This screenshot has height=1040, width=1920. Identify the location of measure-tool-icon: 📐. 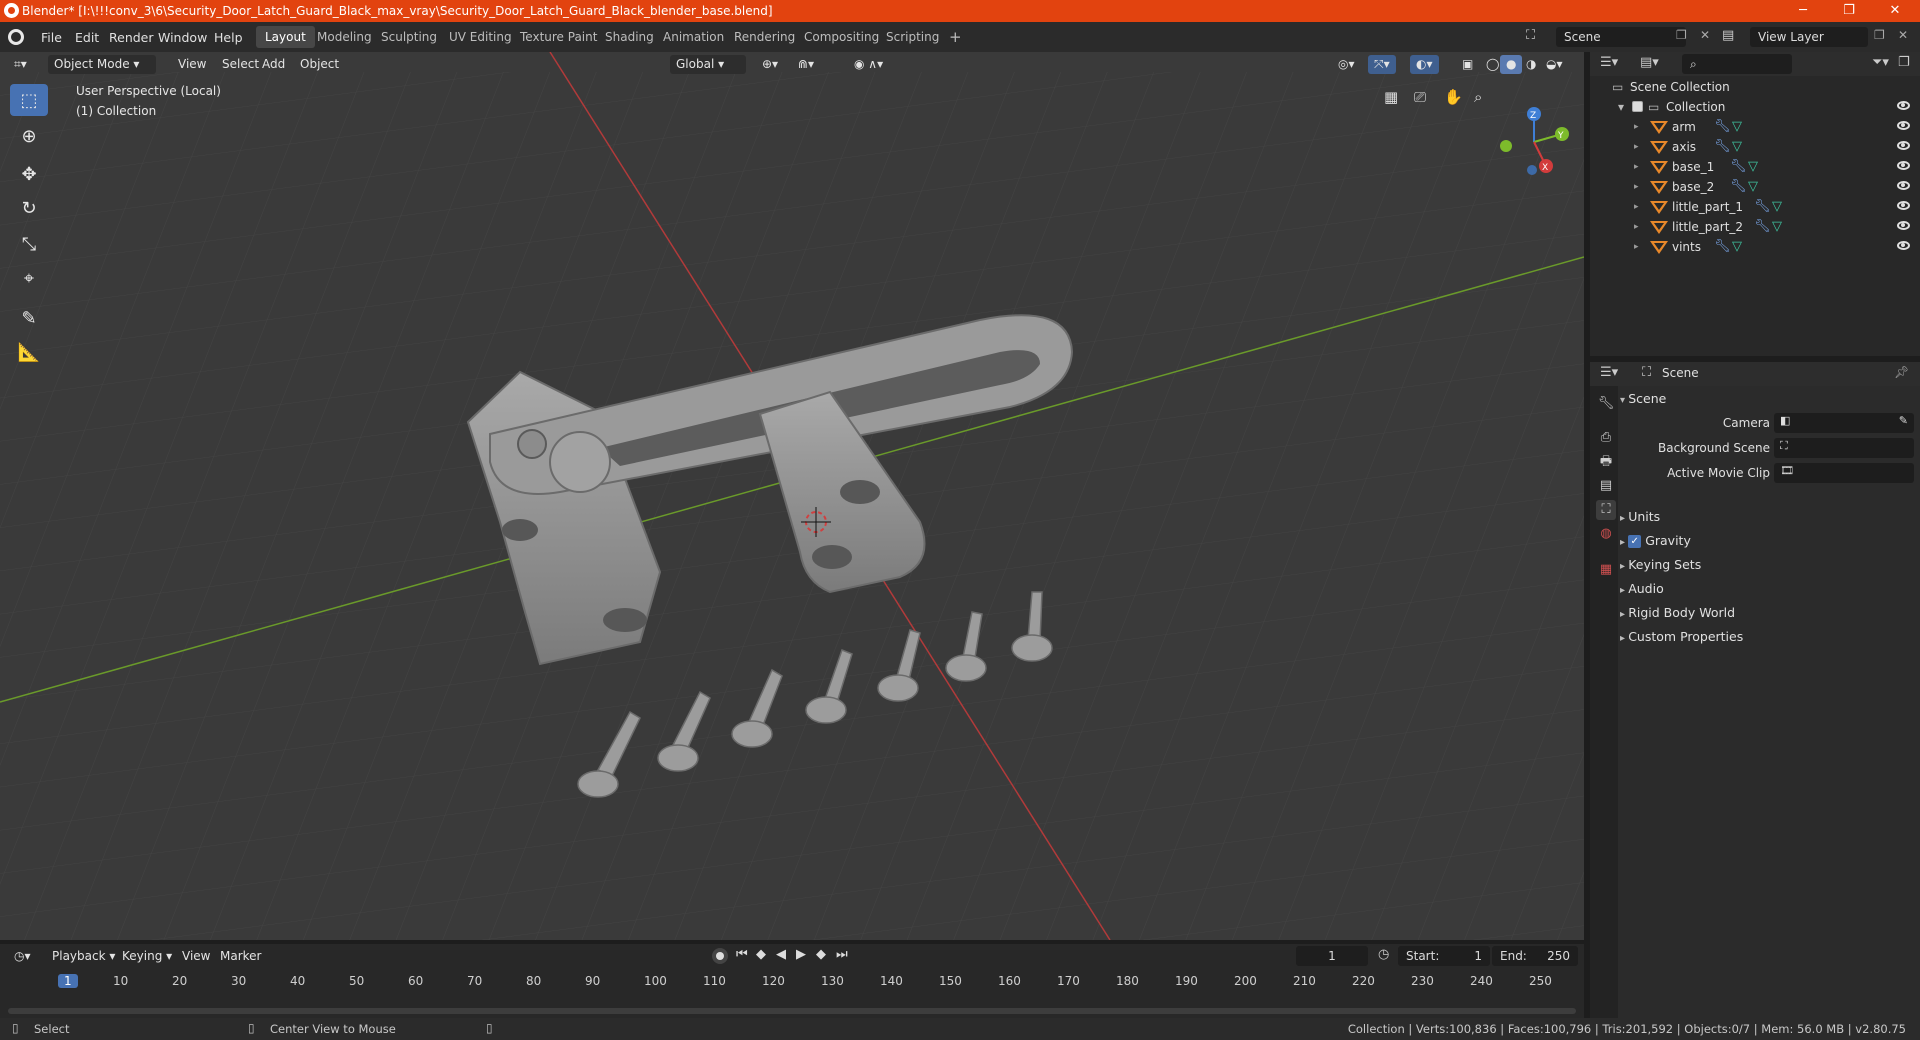
(29, 352).